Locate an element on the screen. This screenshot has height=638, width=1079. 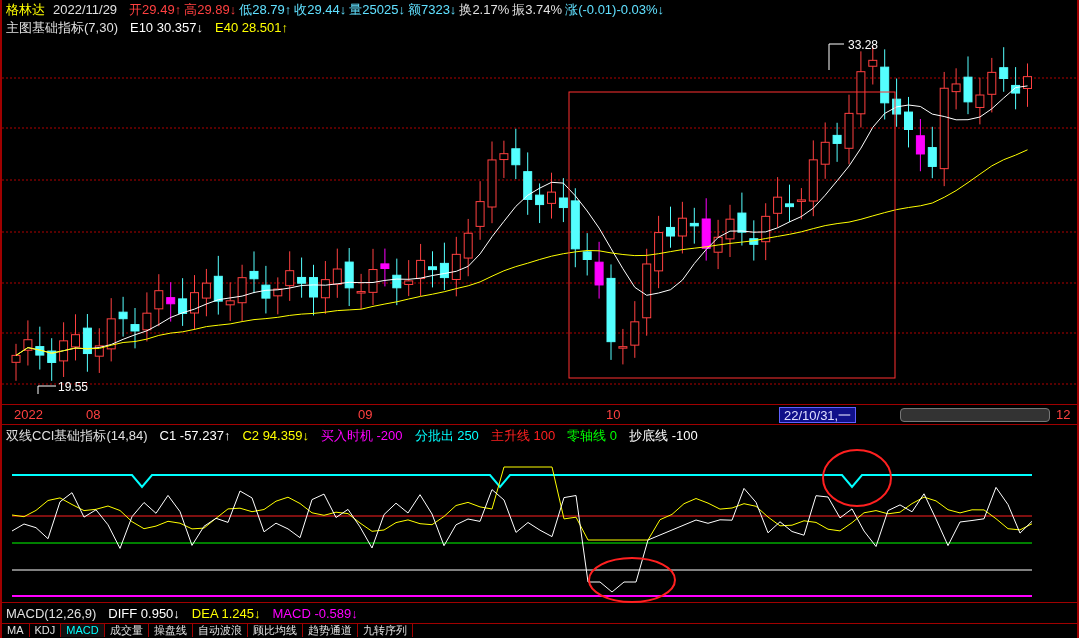
indicator-tab: 顾比均线 is located at coordinates (275, 630).